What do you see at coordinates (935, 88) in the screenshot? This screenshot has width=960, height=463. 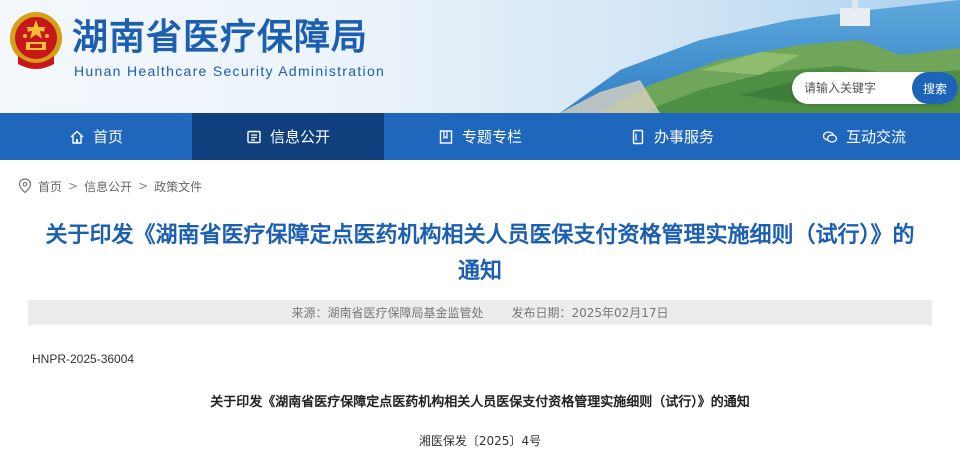 I see `search-button: 搜索` at bounding box center [935, 88].